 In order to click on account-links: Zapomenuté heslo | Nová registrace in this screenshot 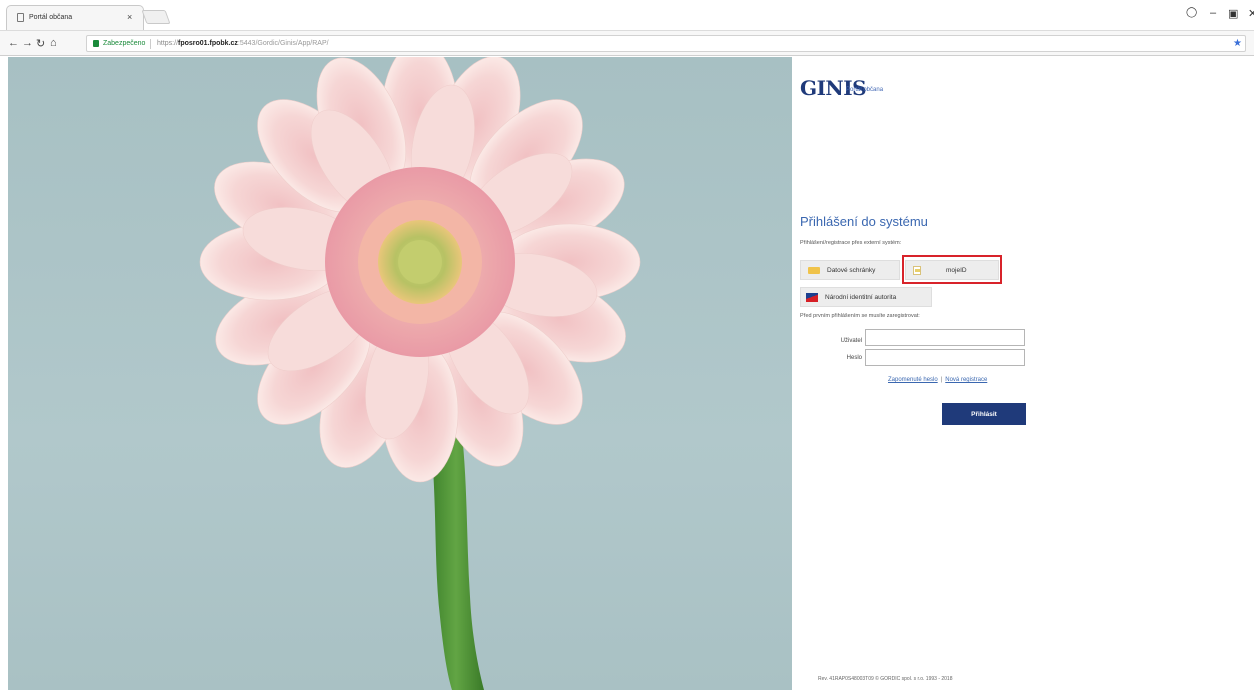, I will do `click(937, 380)`.